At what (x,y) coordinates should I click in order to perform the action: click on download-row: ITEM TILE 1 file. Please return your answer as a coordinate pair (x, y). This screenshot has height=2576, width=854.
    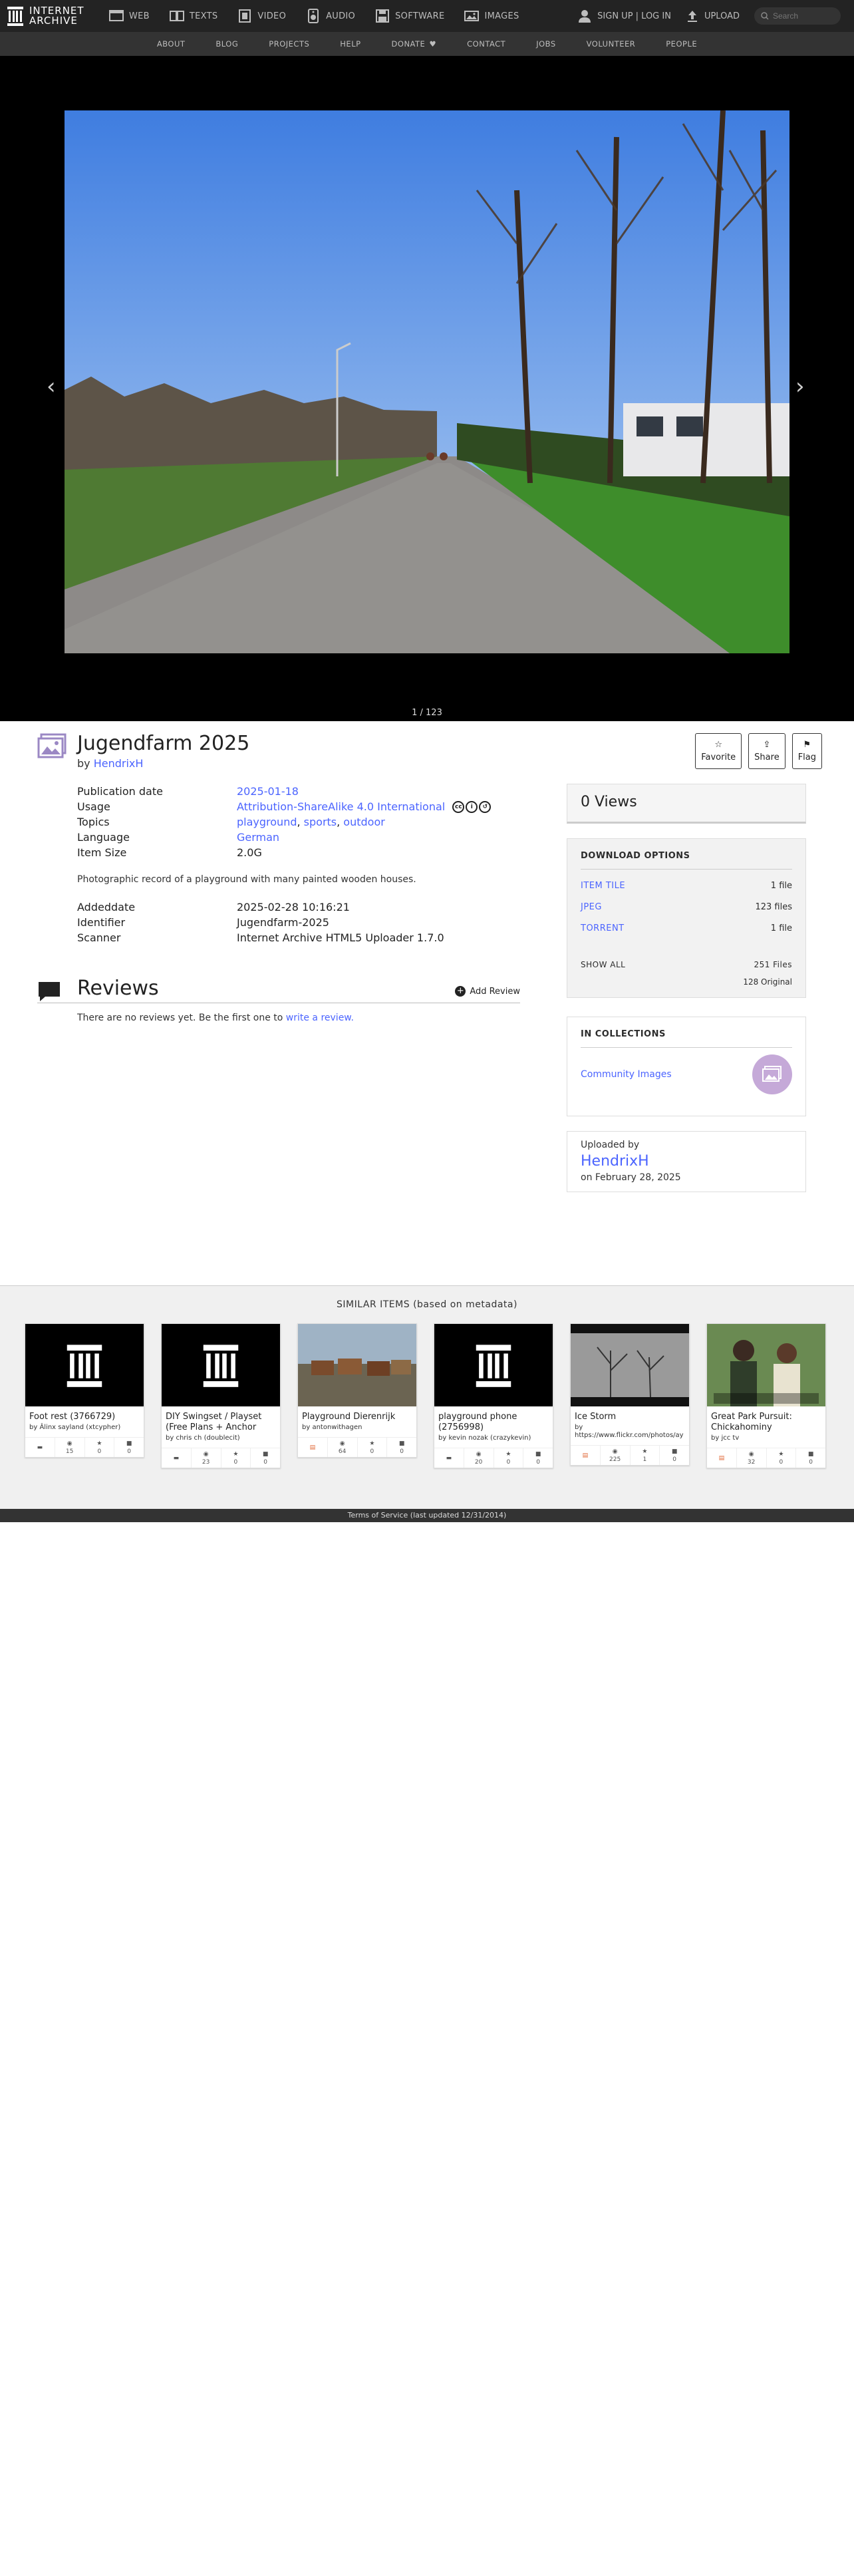
    Looking at the image, I should click on (686, 886).